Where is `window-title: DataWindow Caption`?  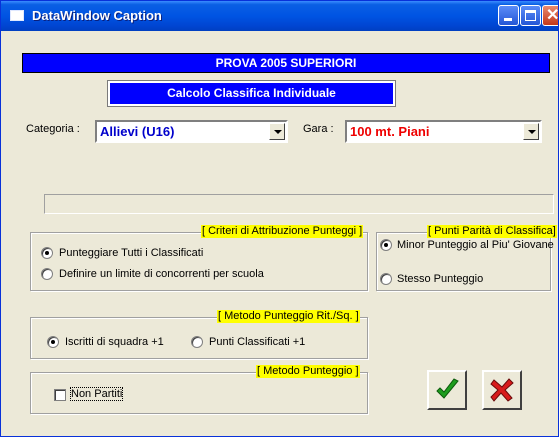 window-title: DataWindow Caption is located at coordinates (97, 15).